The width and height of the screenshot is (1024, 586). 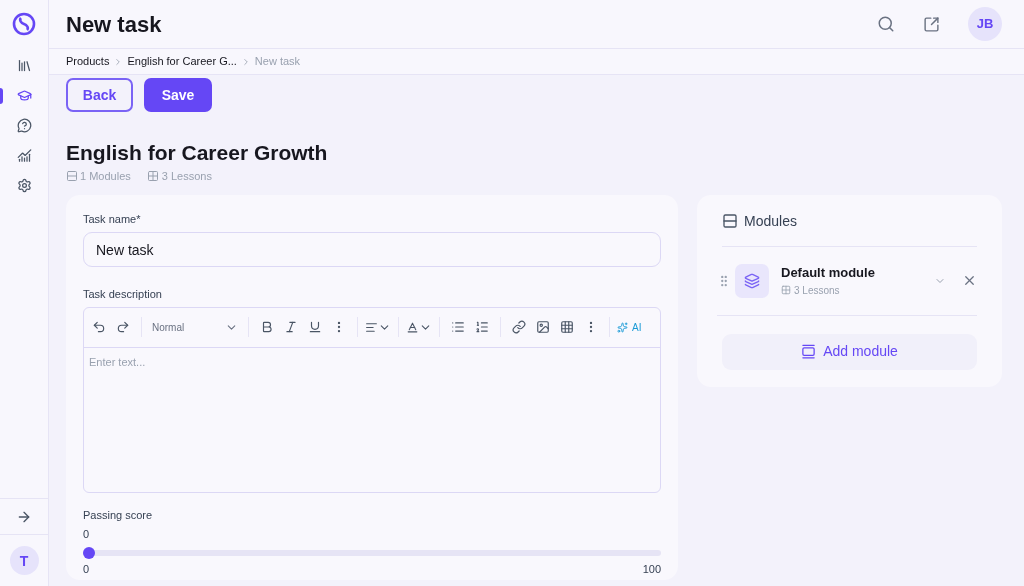 I want to click on sparkle-icon, so click(x=622, y=327).